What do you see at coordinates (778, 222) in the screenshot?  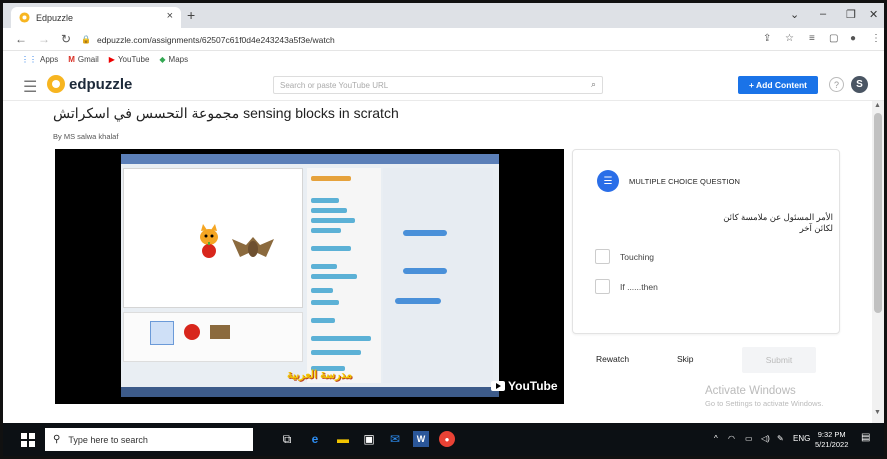 I see `question-text: الأمر المسئول عن ملامسة كائن لكائن آخر` at bounding box center [778, 222].